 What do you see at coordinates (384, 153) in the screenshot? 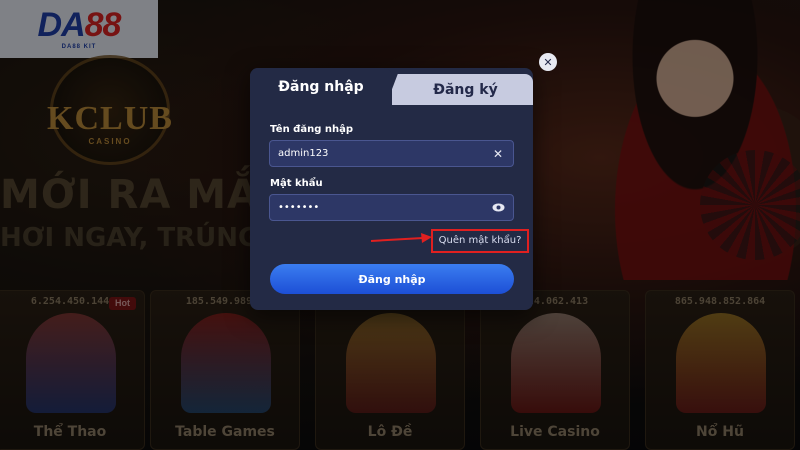
I see `username-input` at bounding box center [384, 153].